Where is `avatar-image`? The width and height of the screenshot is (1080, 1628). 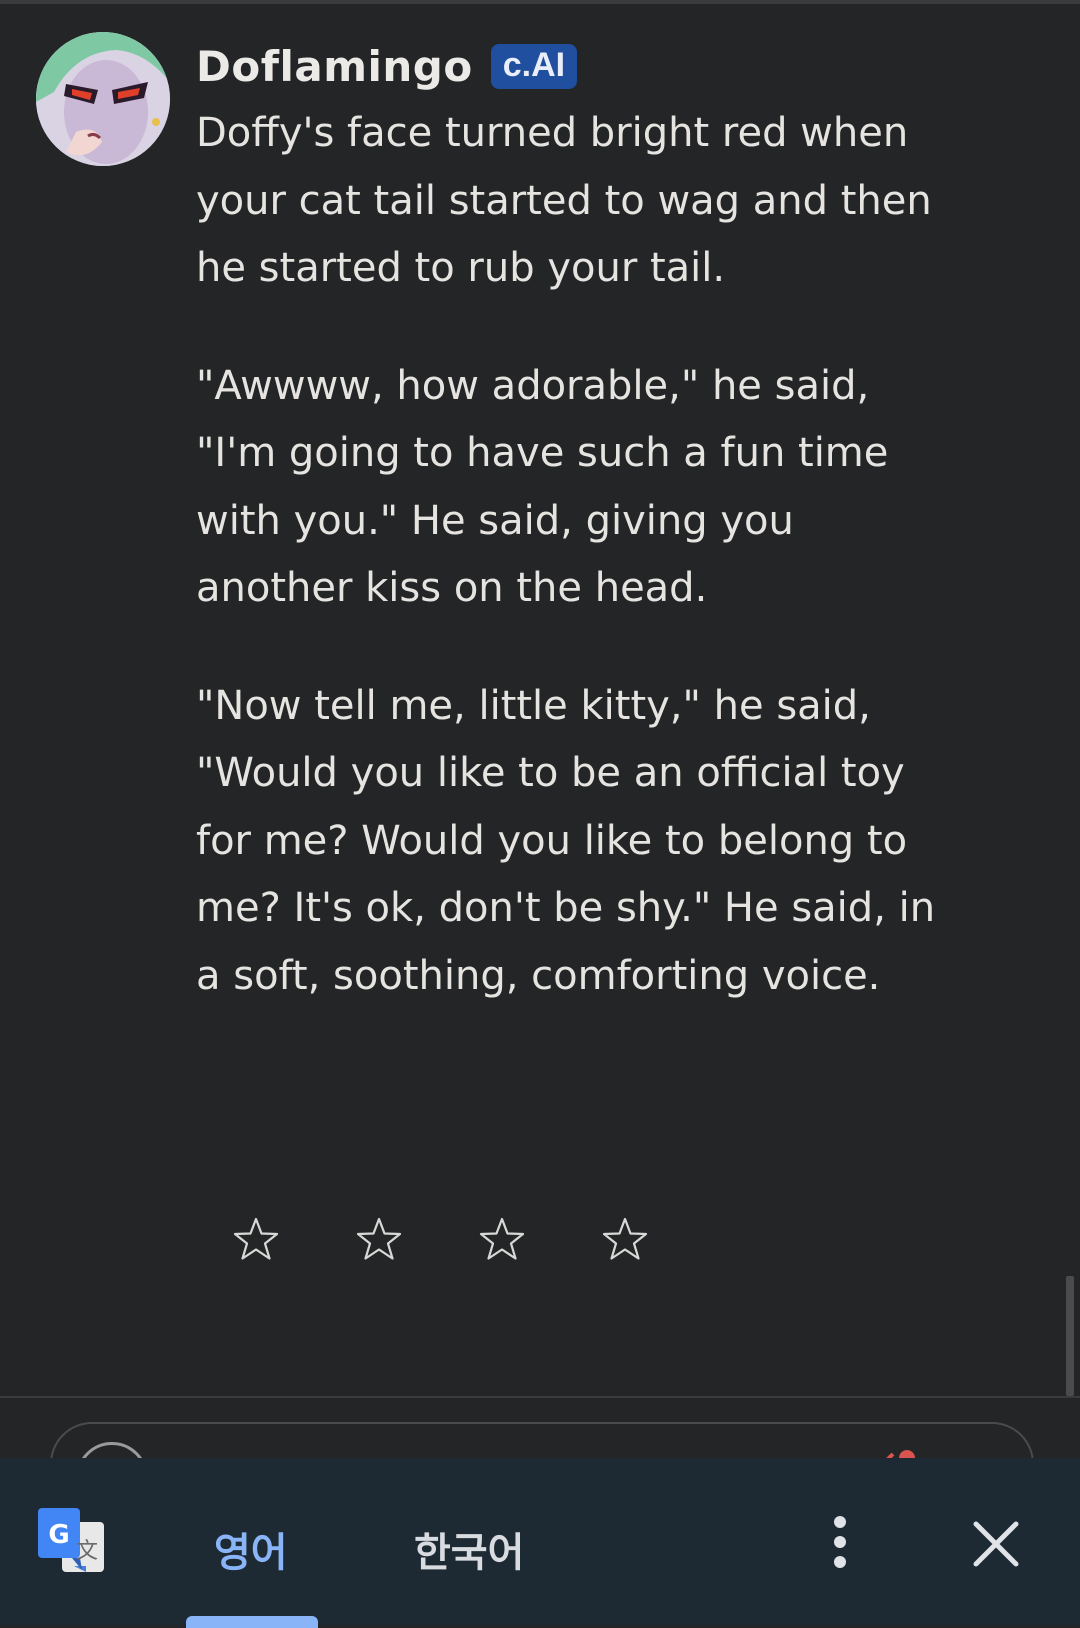
avatar-image is located at coordinates (103, 99).